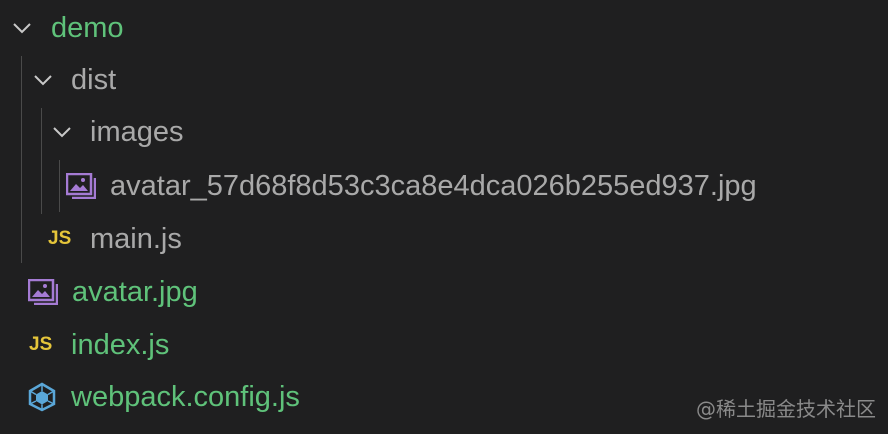 The width and height of the screenshot is (888, 434). Describe the element at coordinates (136, 238) in the screenshot. I see `file-label: main.js` at that location.